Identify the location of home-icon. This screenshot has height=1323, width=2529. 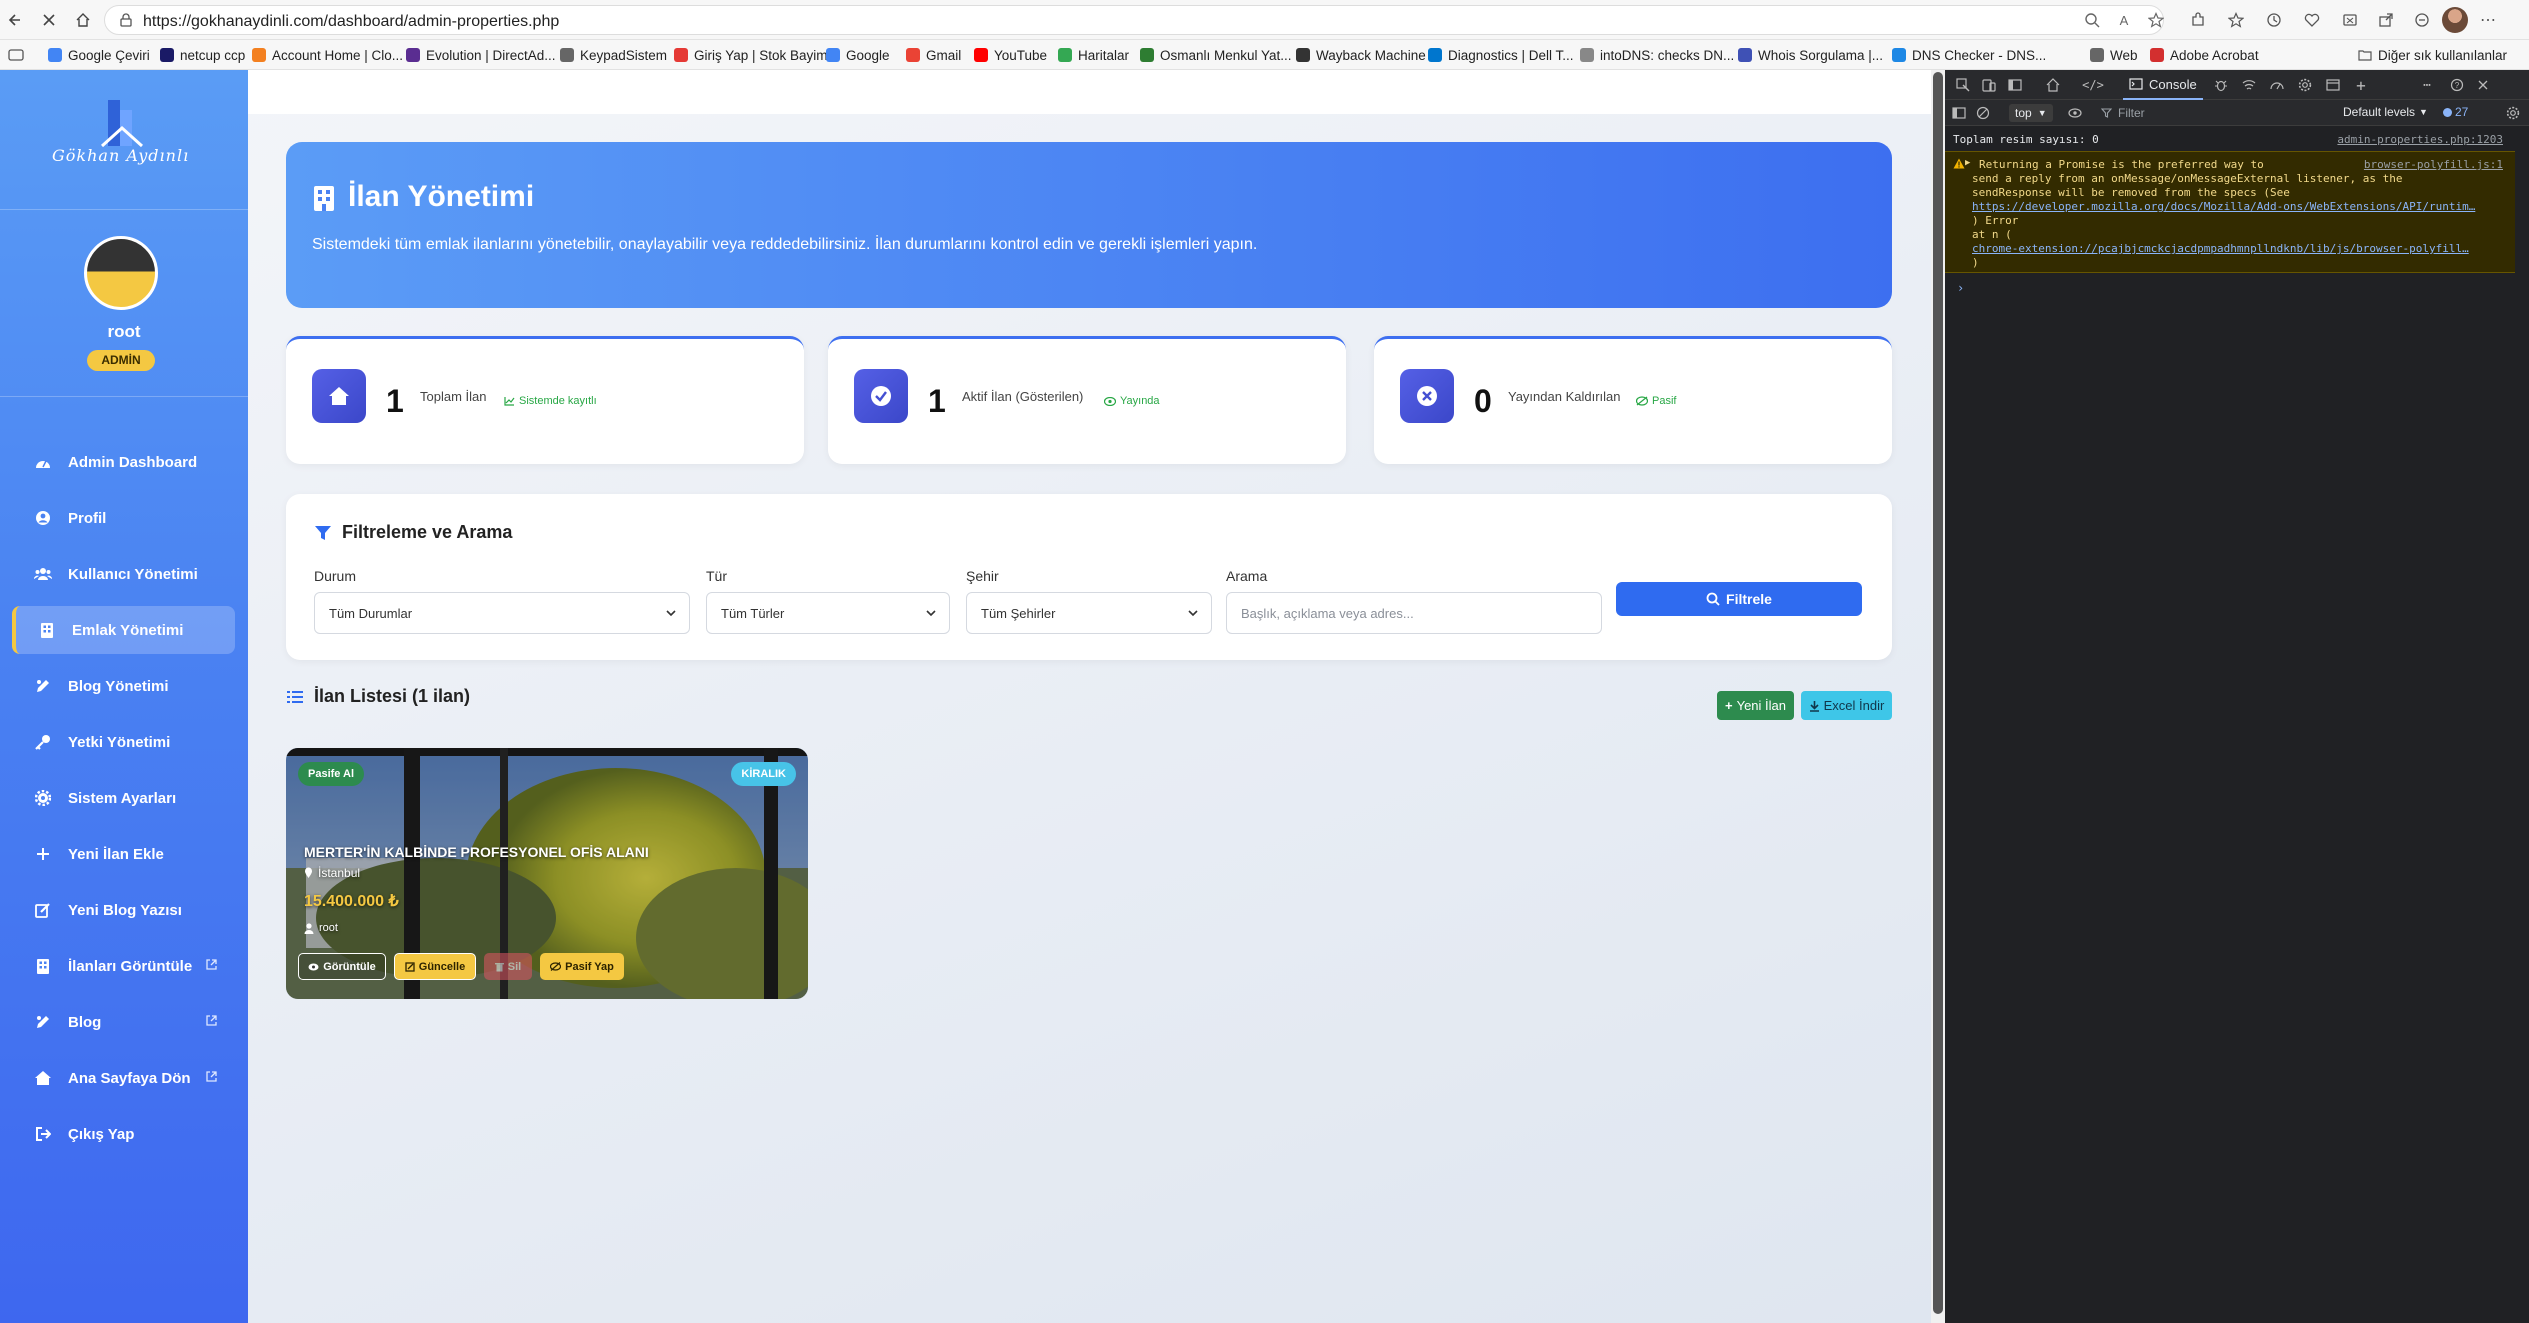
(83, 20).